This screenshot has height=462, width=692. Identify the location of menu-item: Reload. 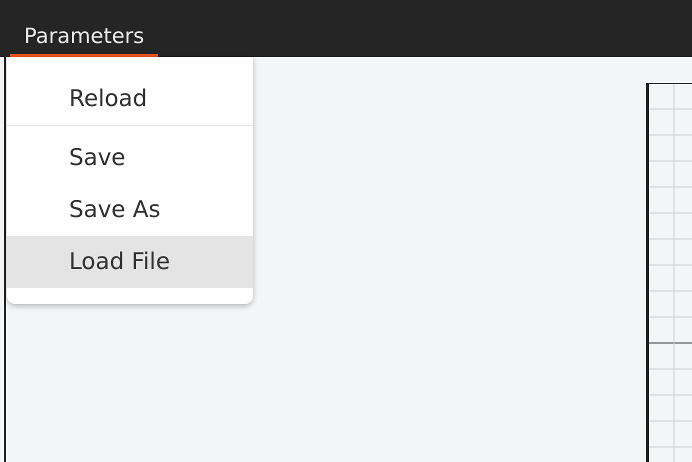
(130, 99).